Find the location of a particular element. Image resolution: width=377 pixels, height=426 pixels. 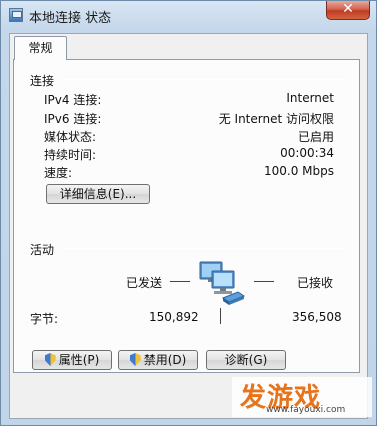

network-computers-icon is located at coordinates (222, 283).